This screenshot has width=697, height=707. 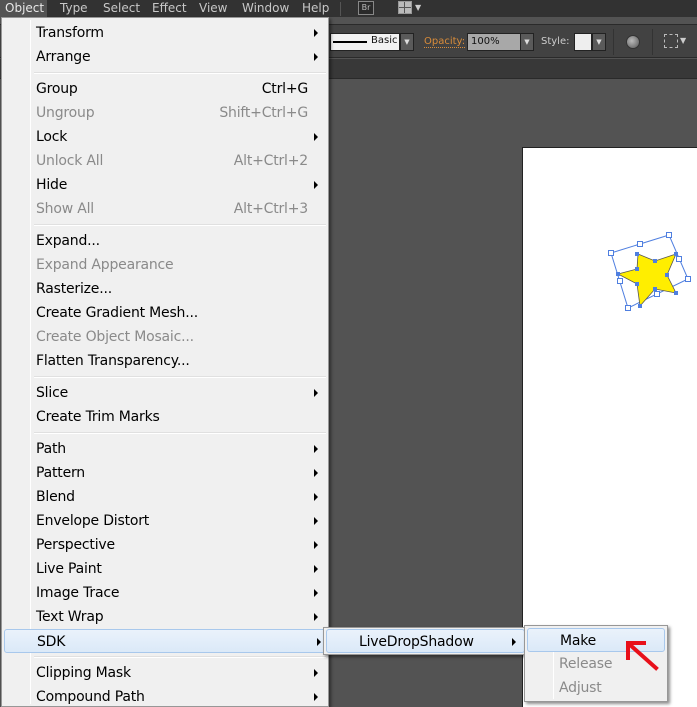 I want to click on menu-item-group: Group Ctrl+G, so click(x=165, y=89).